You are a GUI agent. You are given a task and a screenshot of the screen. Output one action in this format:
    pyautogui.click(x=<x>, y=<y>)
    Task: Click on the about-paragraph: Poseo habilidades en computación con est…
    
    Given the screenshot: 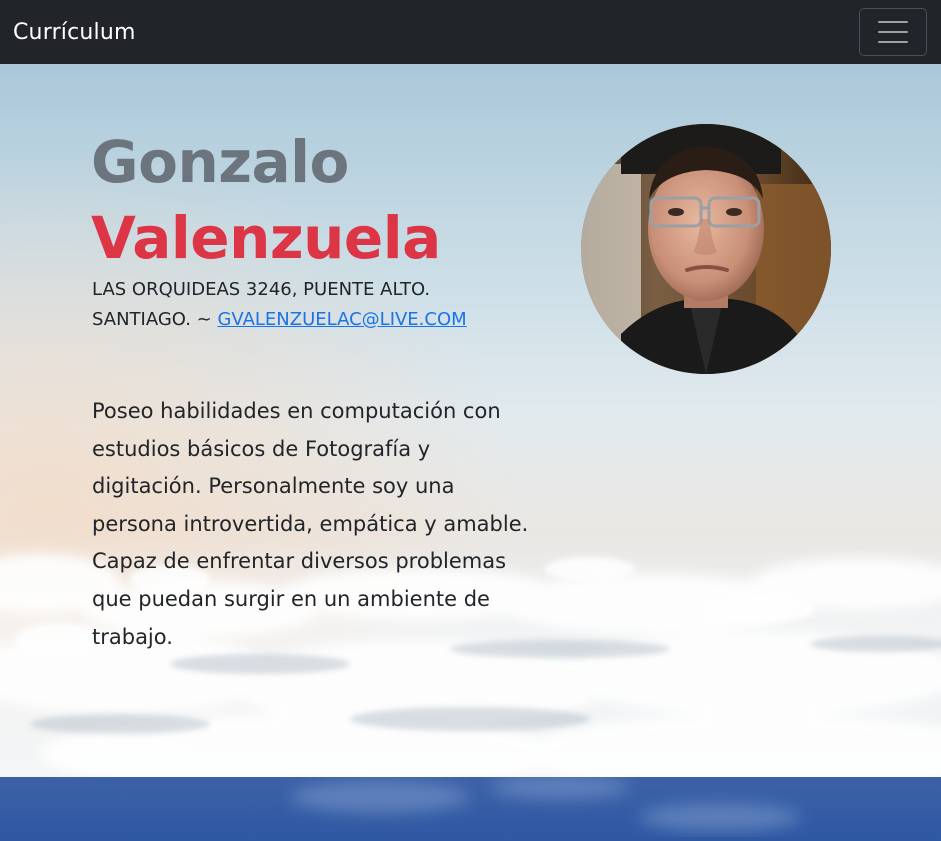 What is the action you would take?
    pyautogui.click(x=310, y=524)
    